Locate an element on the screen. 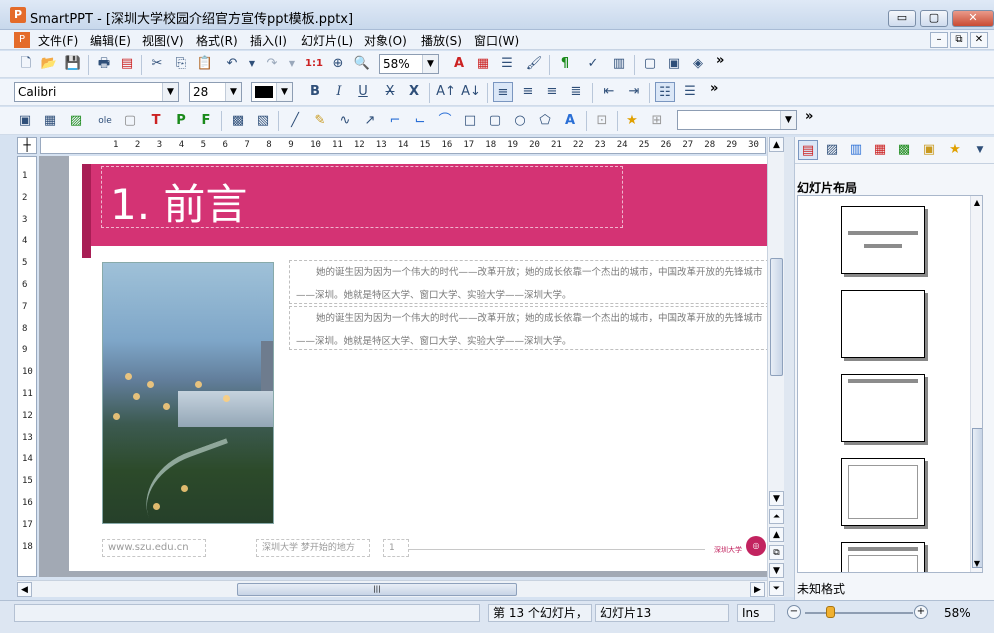  rounded-rectangle-icon: ▢ is located at coordinates (495, 121).